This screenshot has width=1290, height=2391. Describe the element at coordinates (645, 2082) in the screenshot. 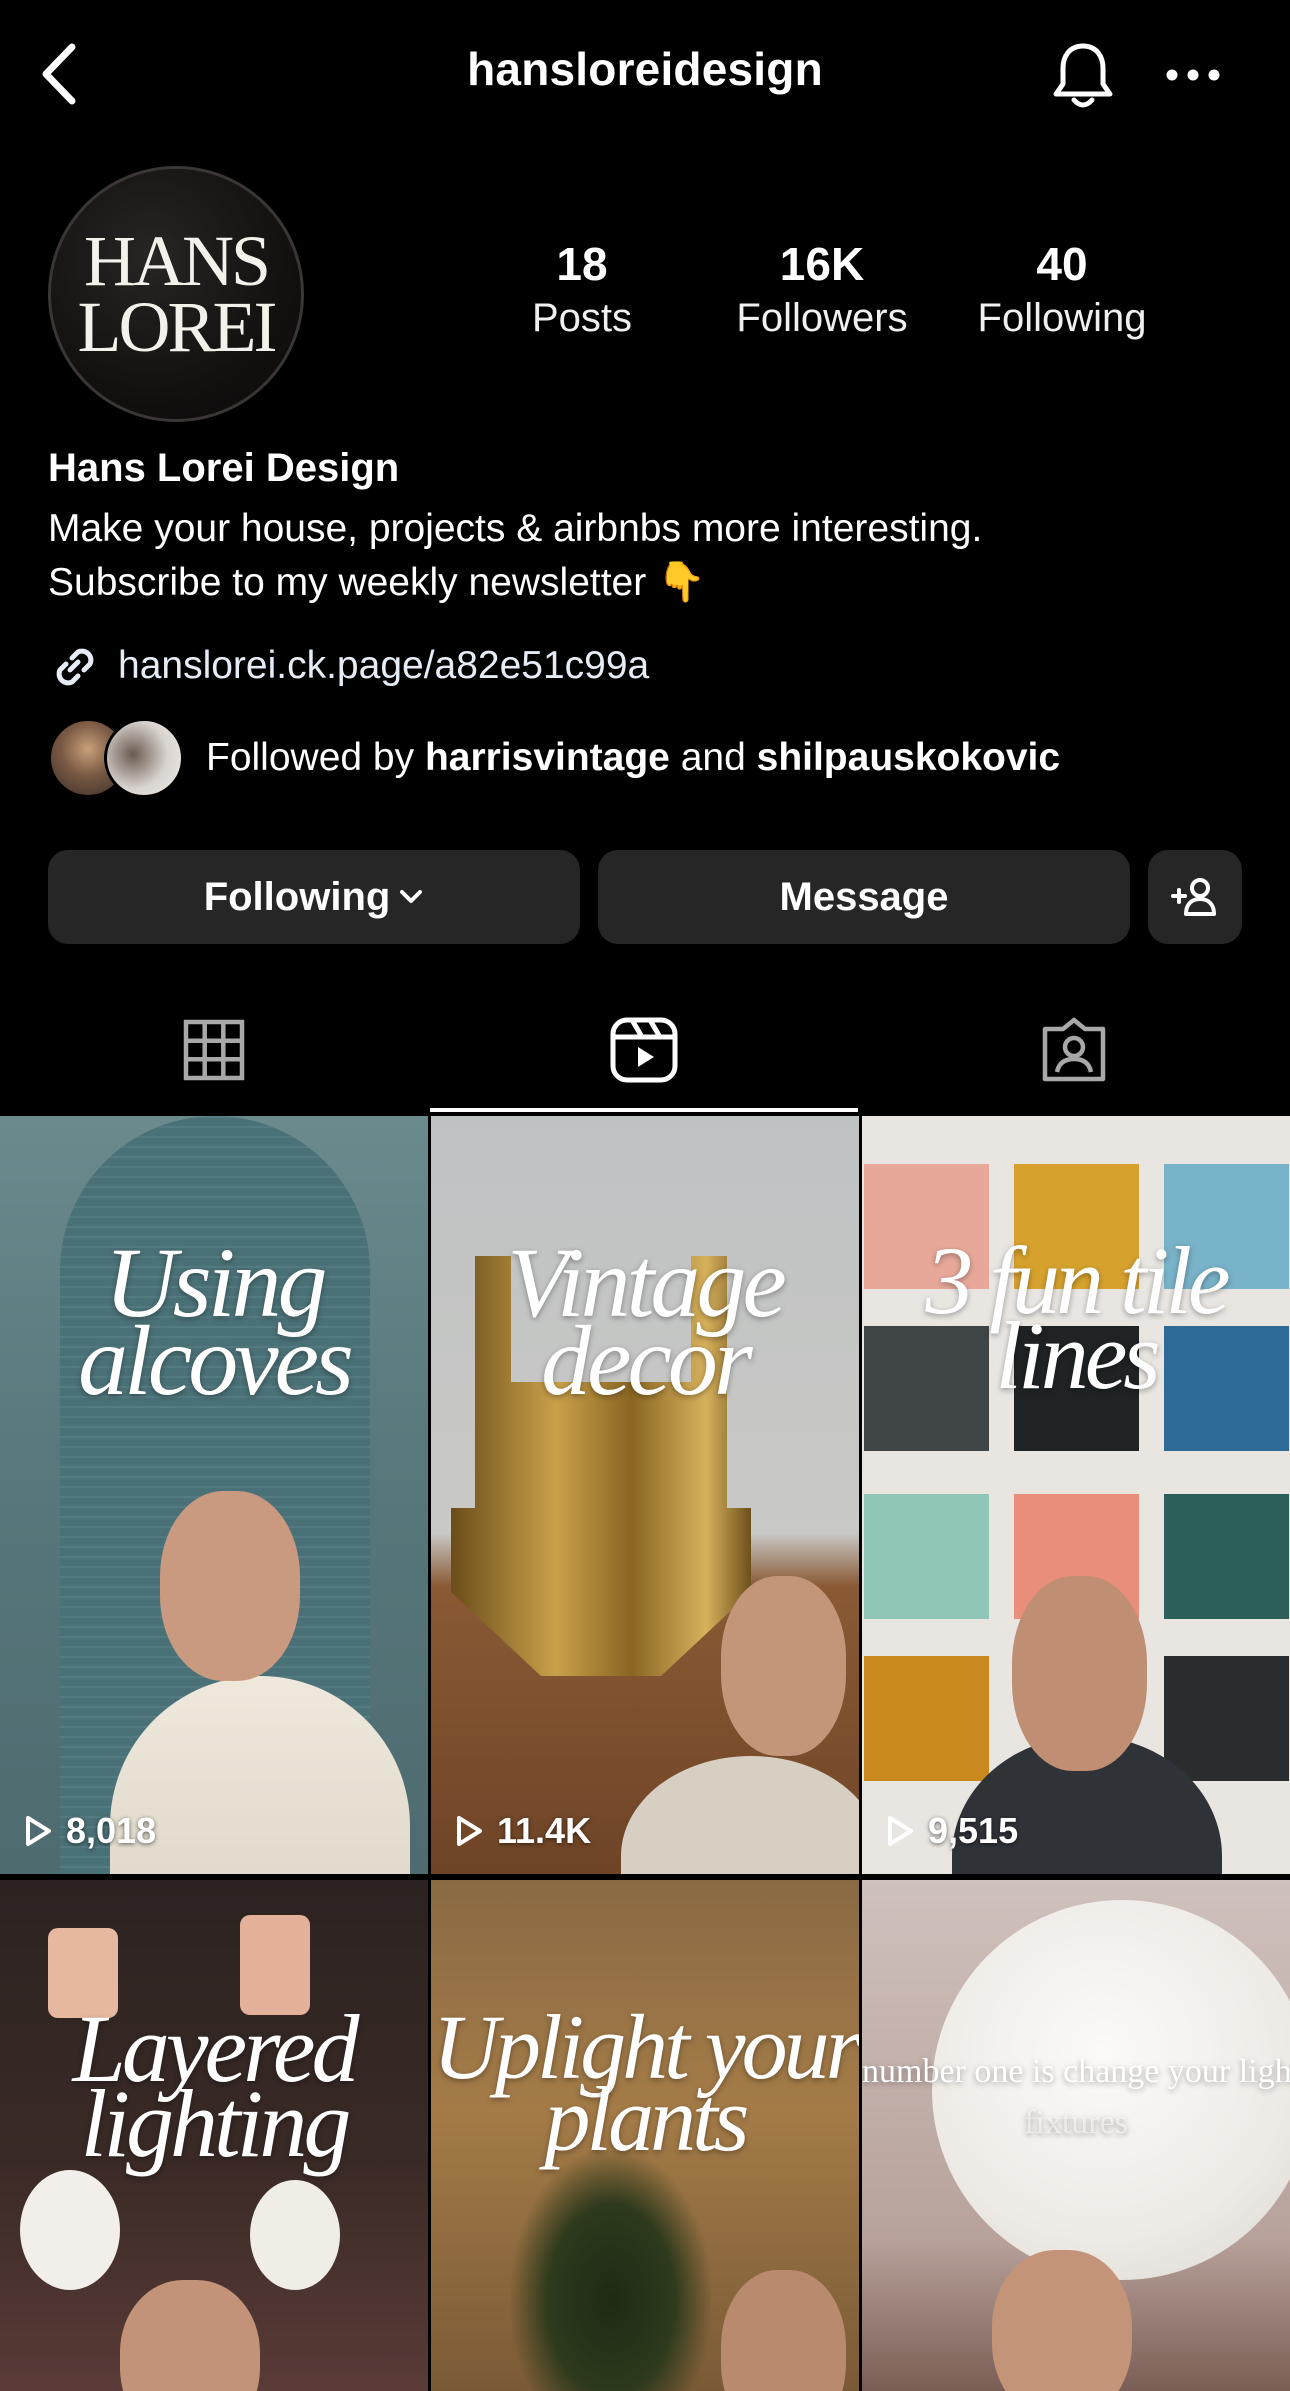

I see `reel-title: Uplight your plants` at that location.